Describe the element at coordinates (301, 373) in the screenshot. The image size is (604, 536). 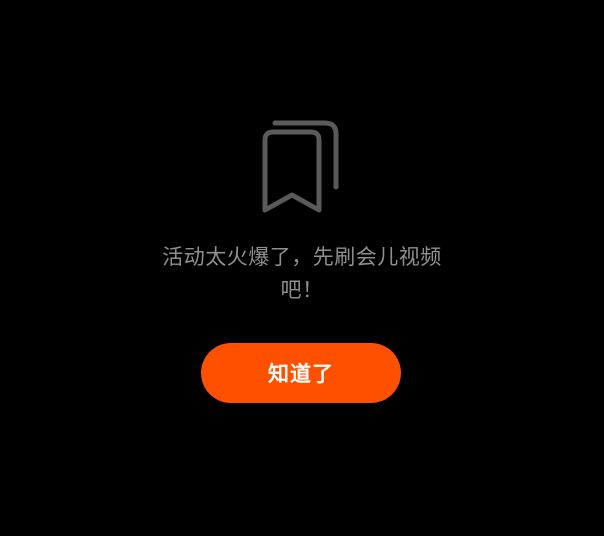
I see `got-it-button: 知道了` at that location.